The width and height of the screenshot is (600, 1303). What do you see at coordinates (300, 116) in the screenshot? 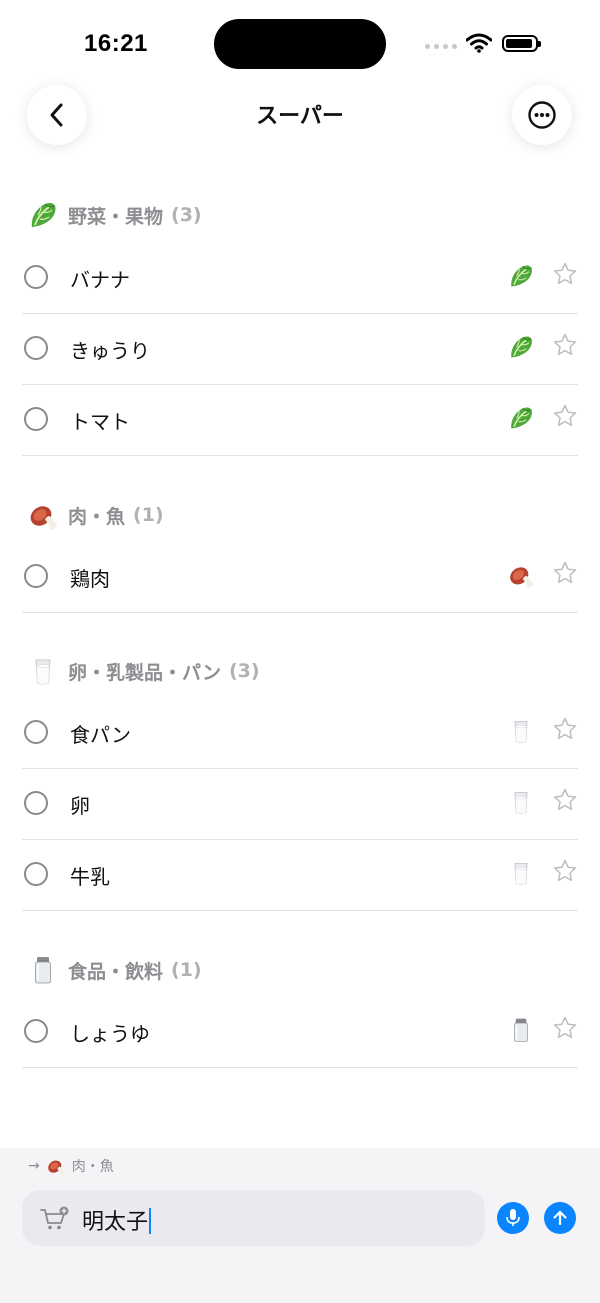
I see `page-title: スーパー` at bounding box center [300, 116].